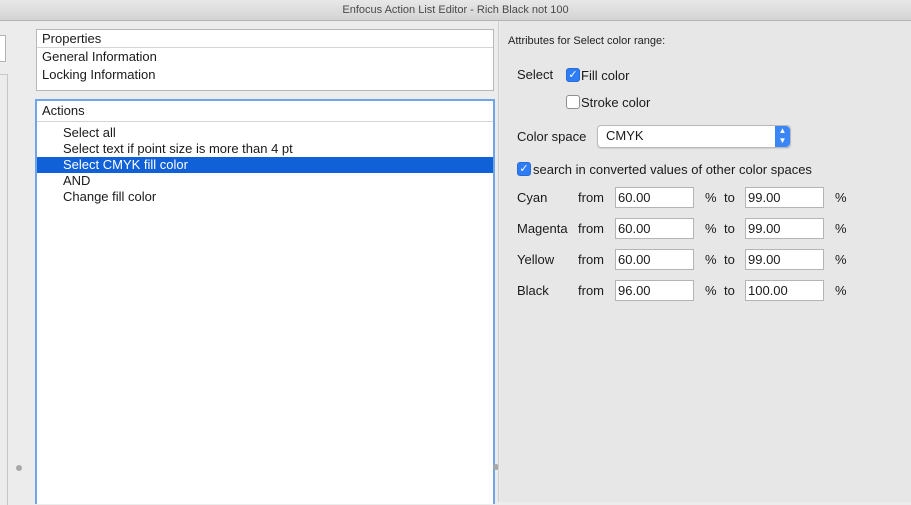  I want to click on properties-header: Properties, so click(265, 39).